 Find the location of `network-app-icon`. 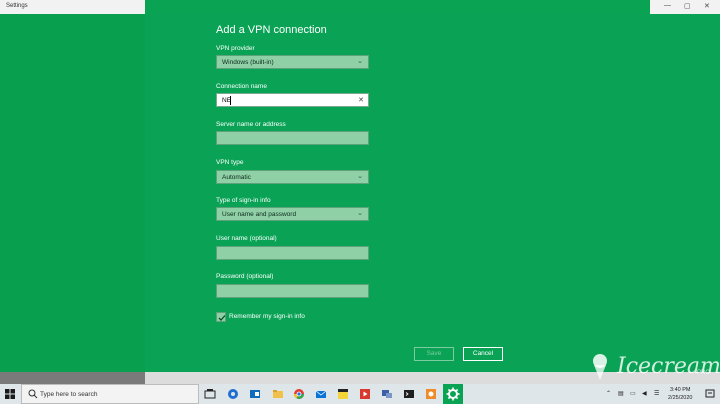

network-app-icon is located at coordinates (387, 394).